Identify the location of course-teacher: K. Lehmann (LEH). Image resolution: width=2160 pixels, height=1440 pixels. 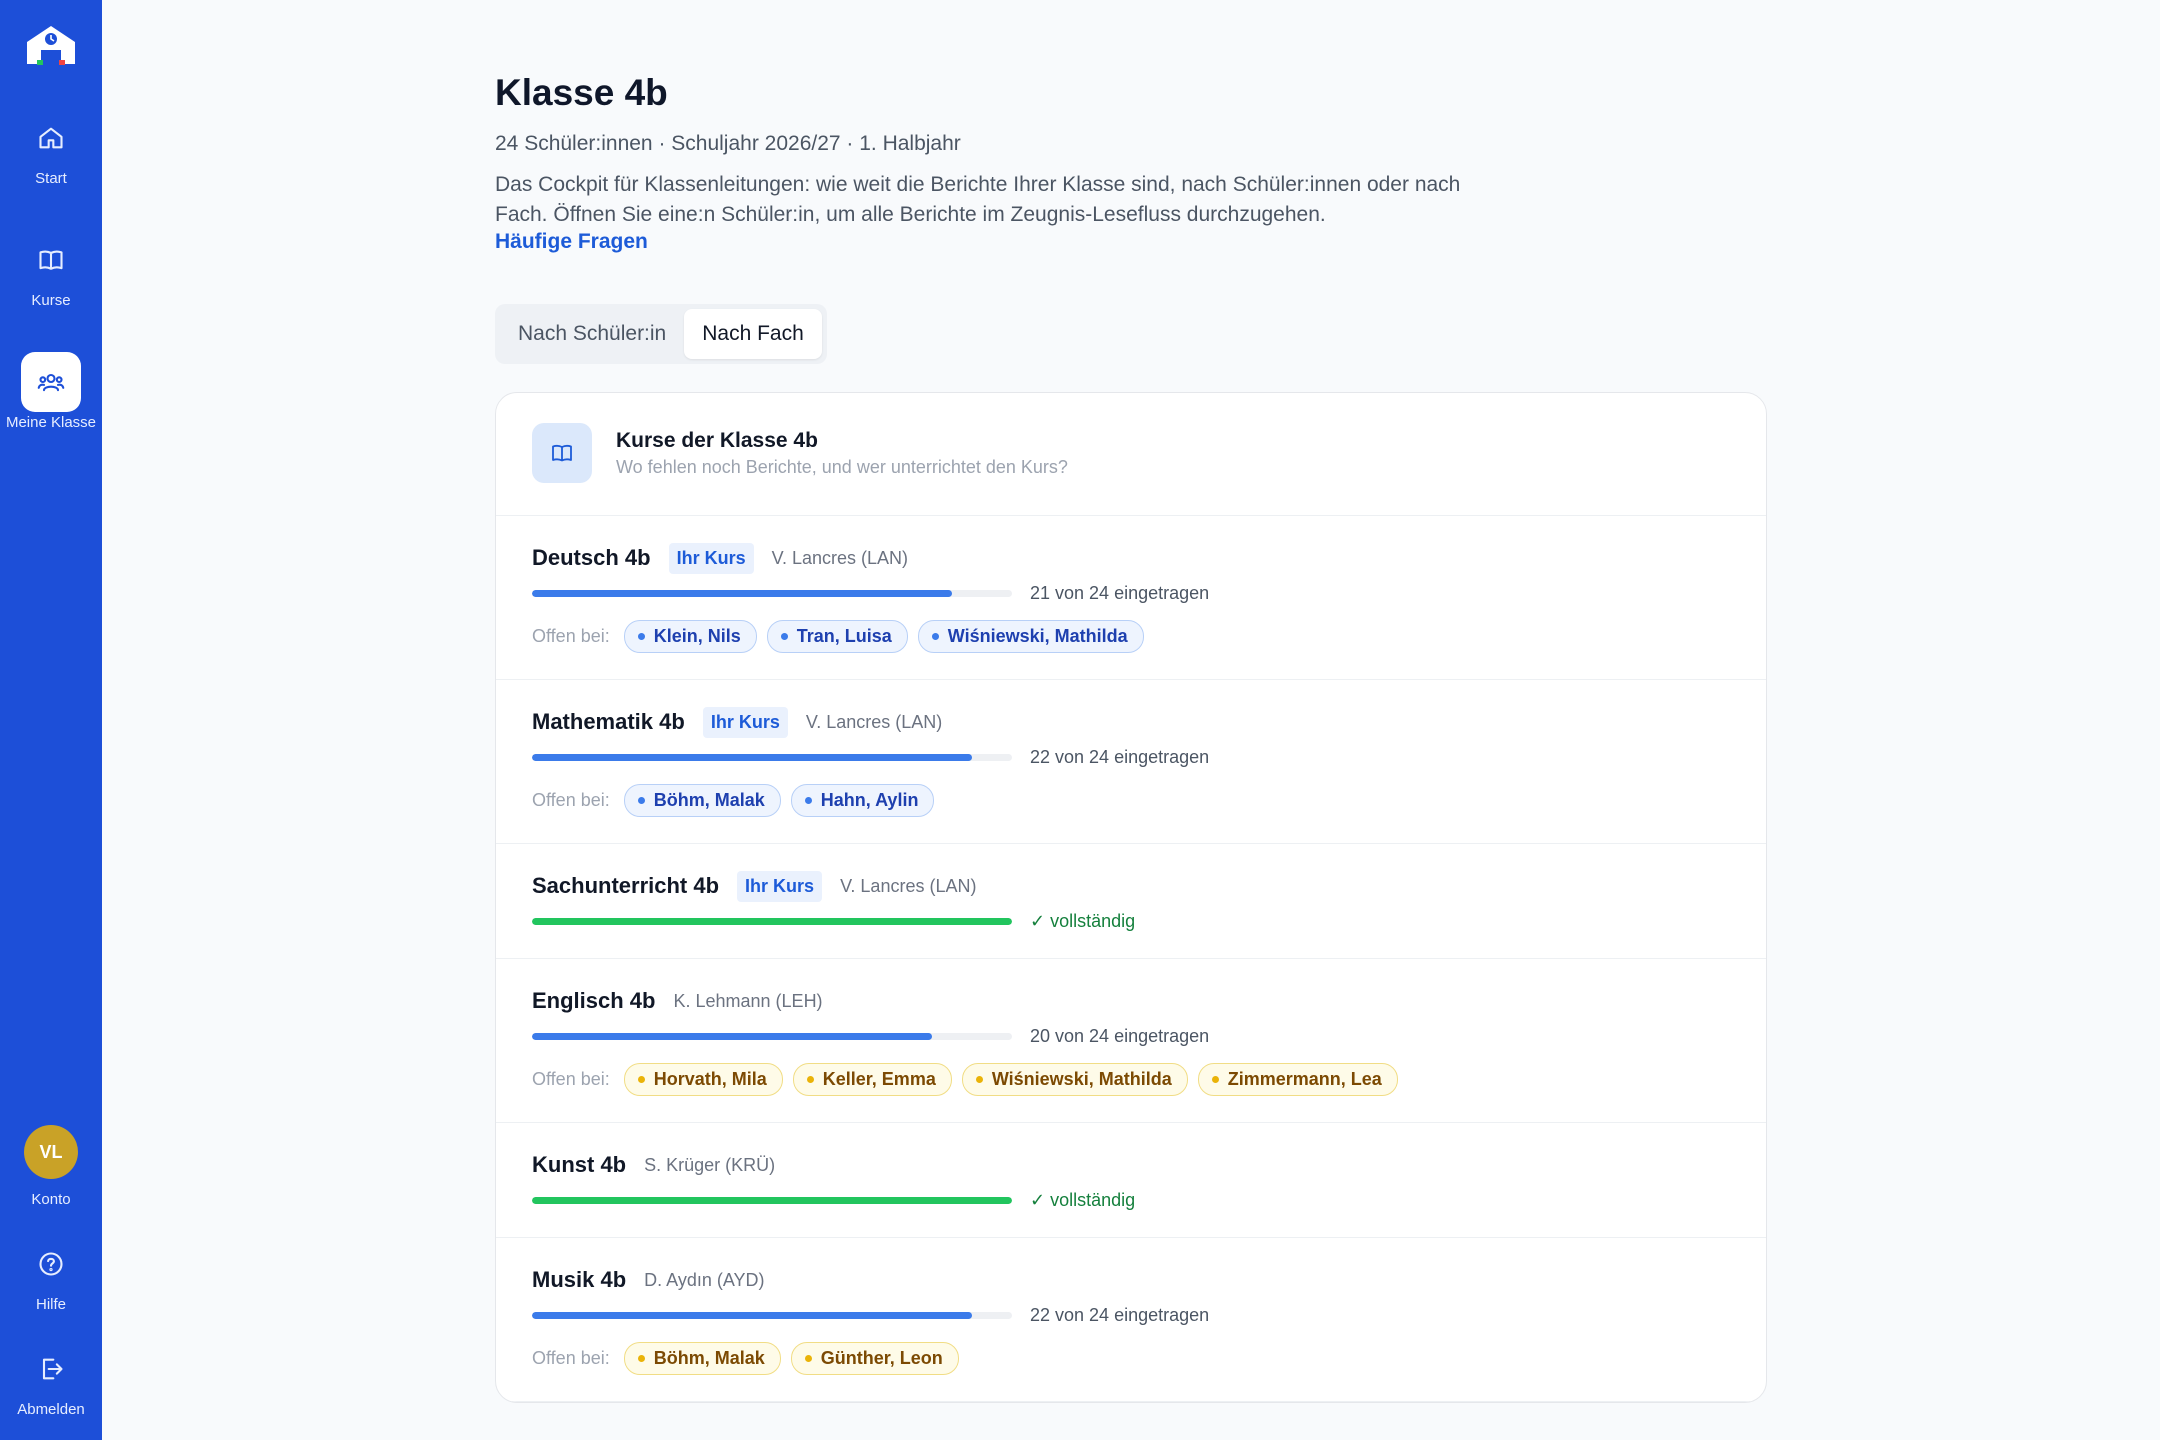
(748, 1000).